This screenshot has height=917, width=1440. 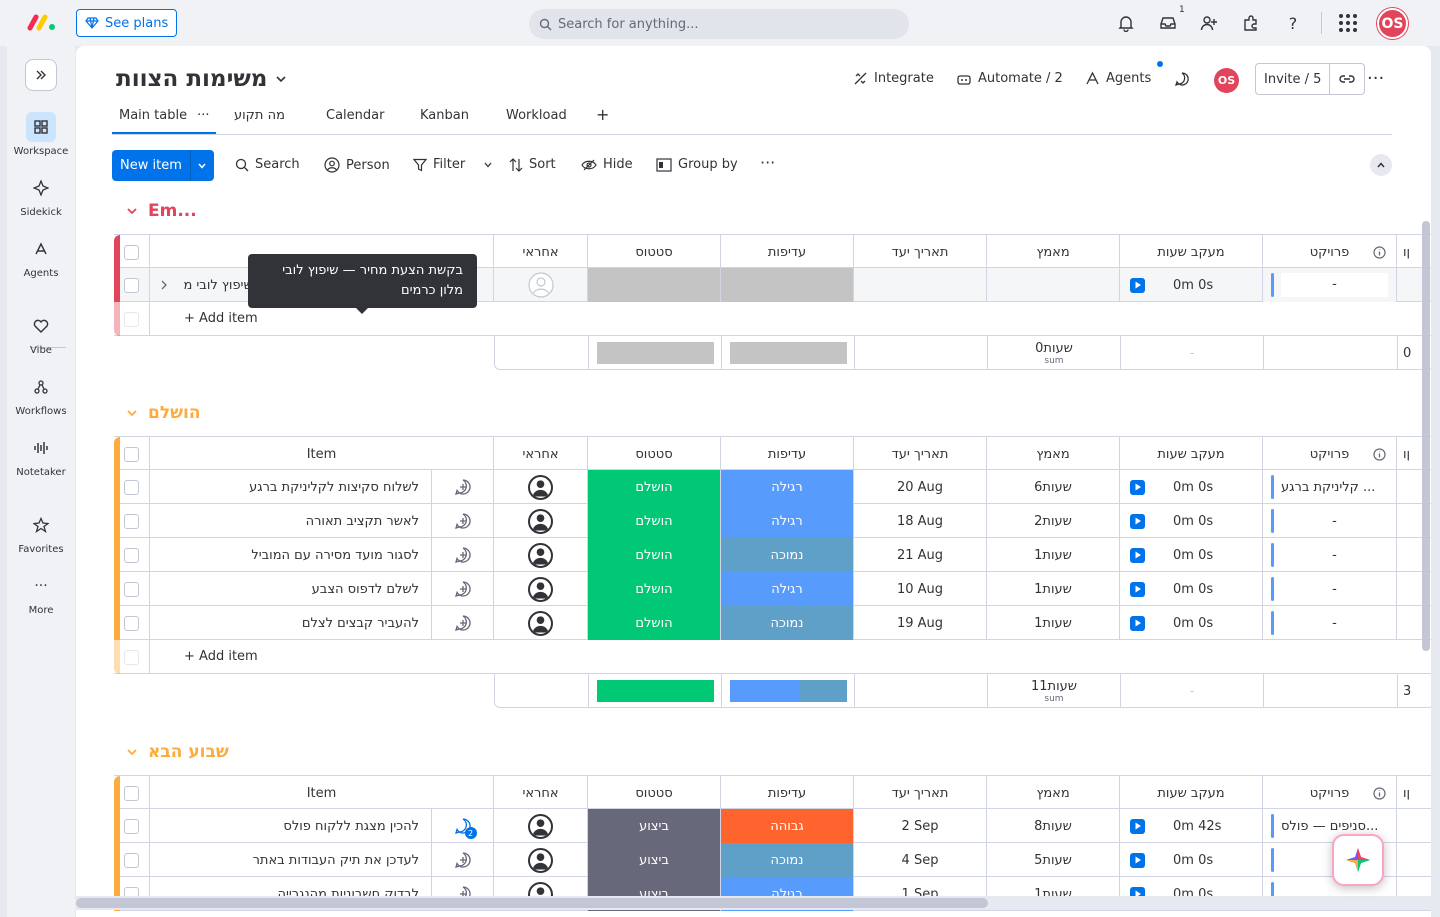 What do you see at coordinates (767, 162) in the screenshot?
I see `toolbar-more-icon: ···` at bounding box center [767, 162].